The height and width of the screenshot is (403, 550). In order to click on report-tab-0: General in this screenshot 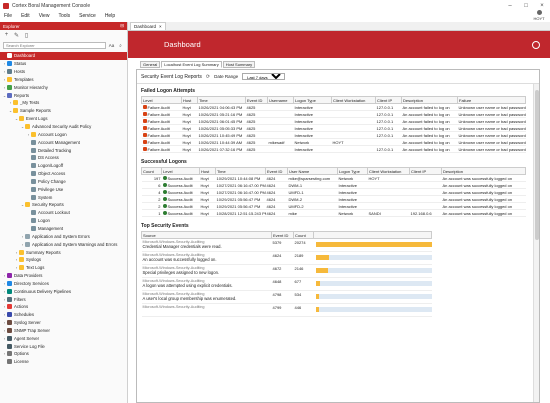, I will do `click(150, 64)`.